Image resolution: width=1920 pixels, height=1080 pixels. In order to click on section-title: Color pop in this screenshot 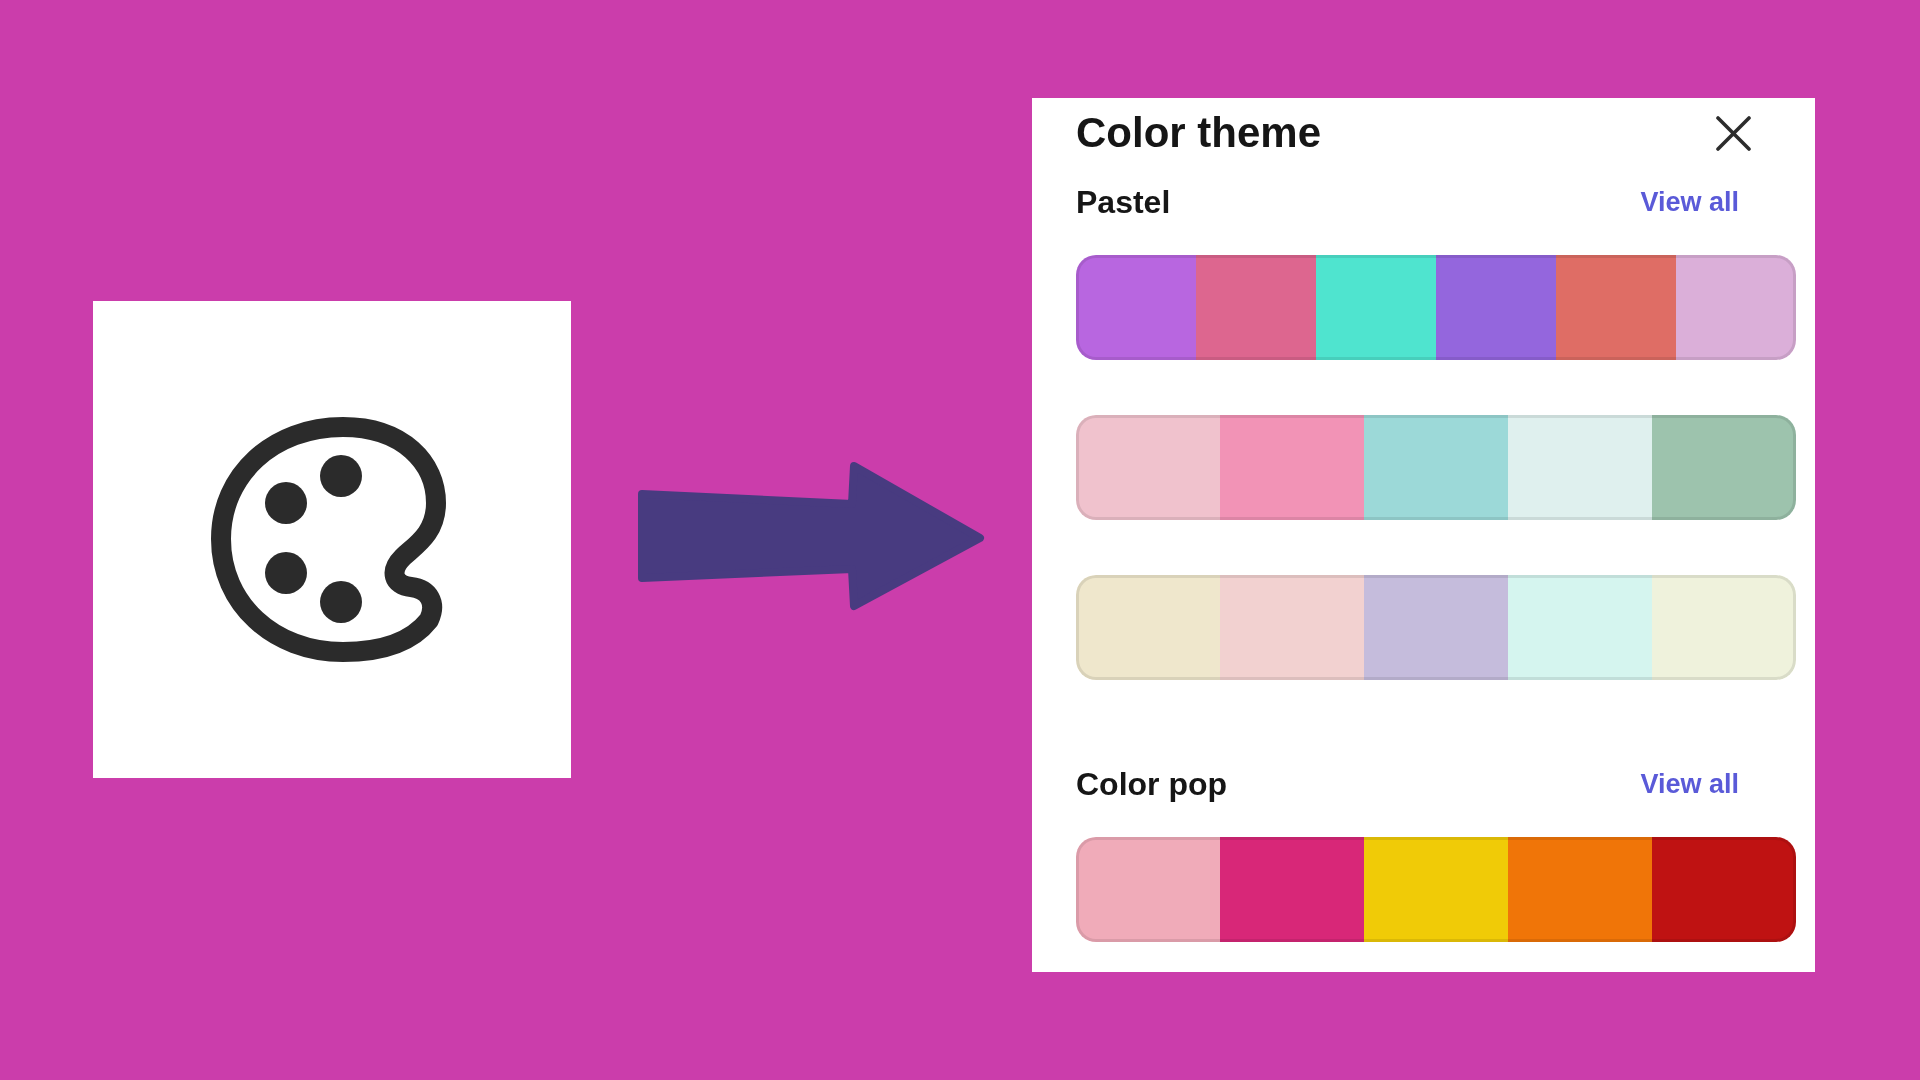, I will do `click(1152, 784)`.